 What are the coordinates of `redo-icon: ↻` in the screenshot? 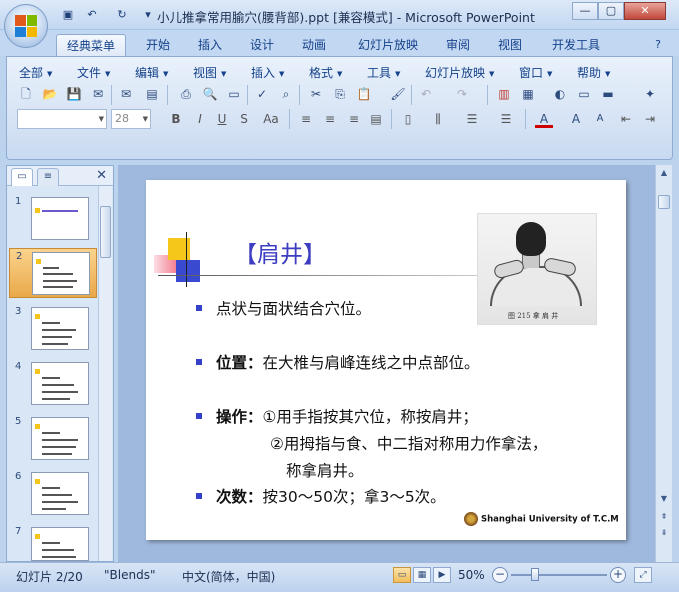 It's located at (122, 15).